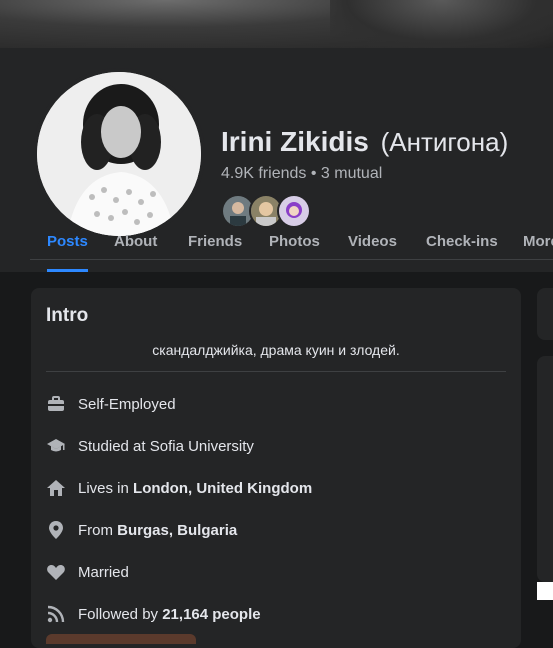  Describe the element at coordinates (121, 639) in the screenshot. I see `photo-thumbnail` at that location.